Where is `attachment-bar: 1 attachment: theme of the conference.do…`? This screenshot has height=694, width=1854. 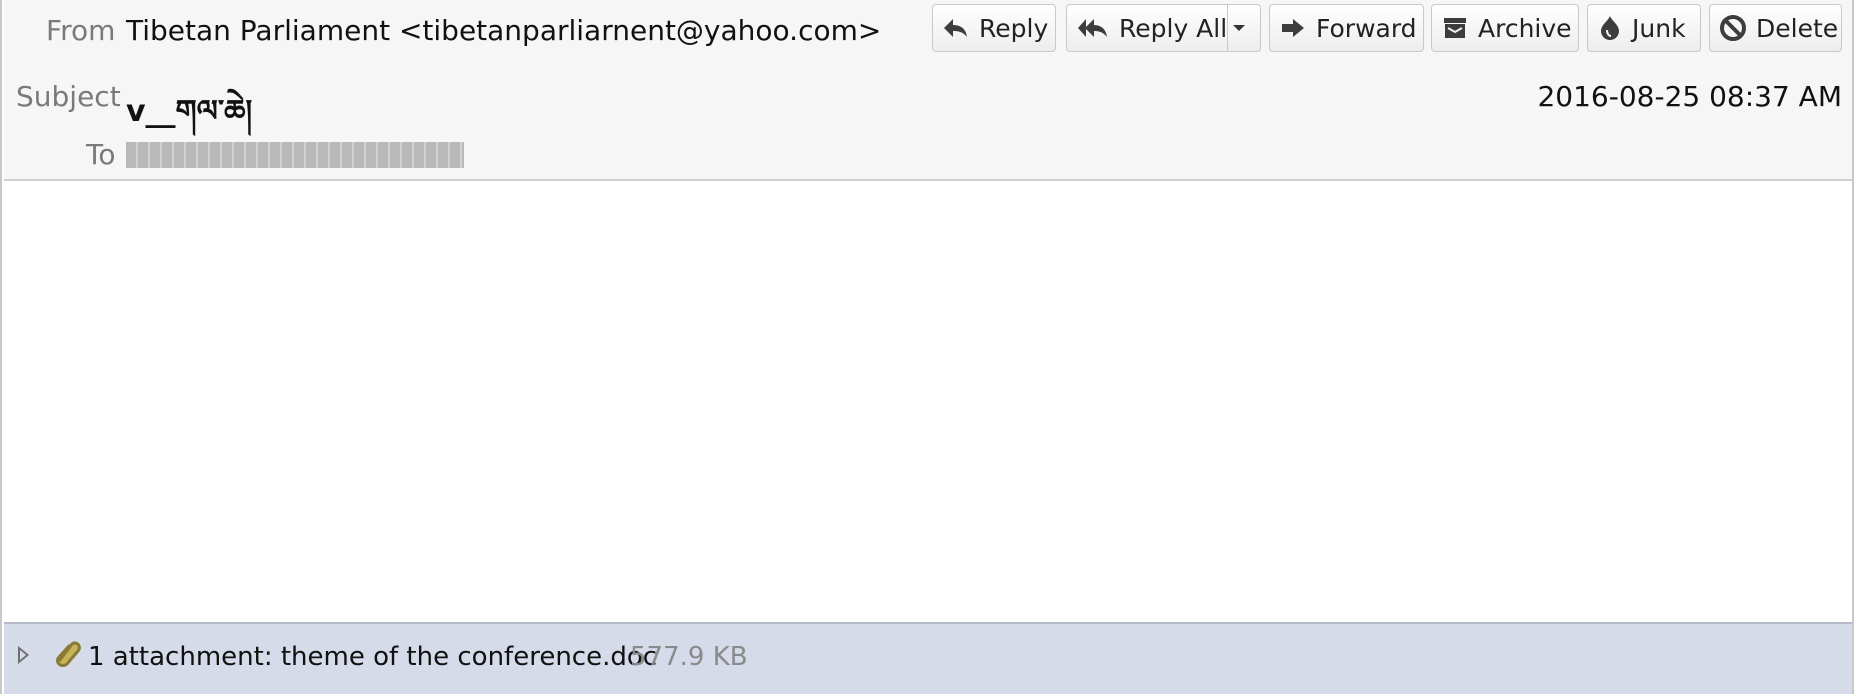
attachment-bar: 1 attachment: theme of the conference.do… is located at coordinates (928, 658).